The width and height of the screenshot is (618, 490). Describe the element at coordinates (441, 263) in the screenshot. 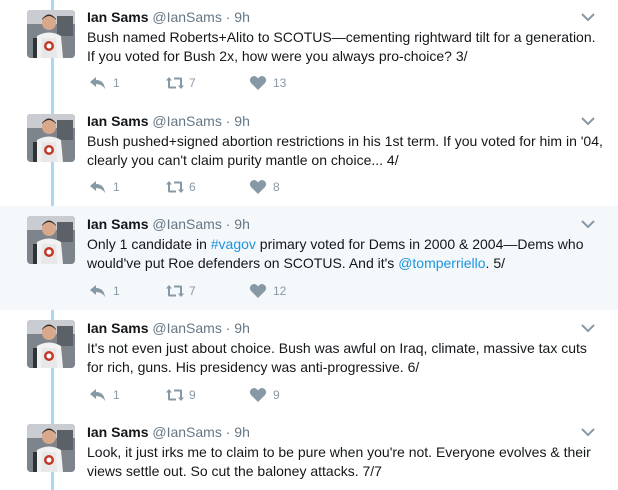

I see `mention-link: @tomperriello` at that location.